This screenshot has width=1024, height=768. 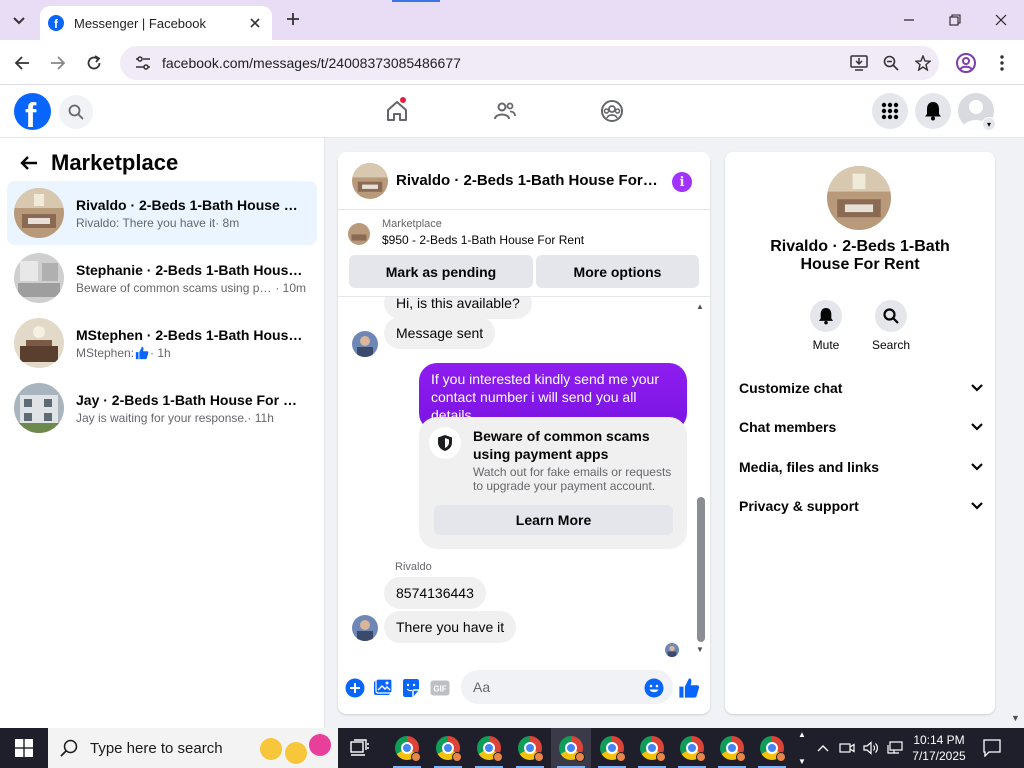 What do you see at coordinates (923, 63) in the screenshot?
I see `bookmark-button` at bounding box center [923, 63].